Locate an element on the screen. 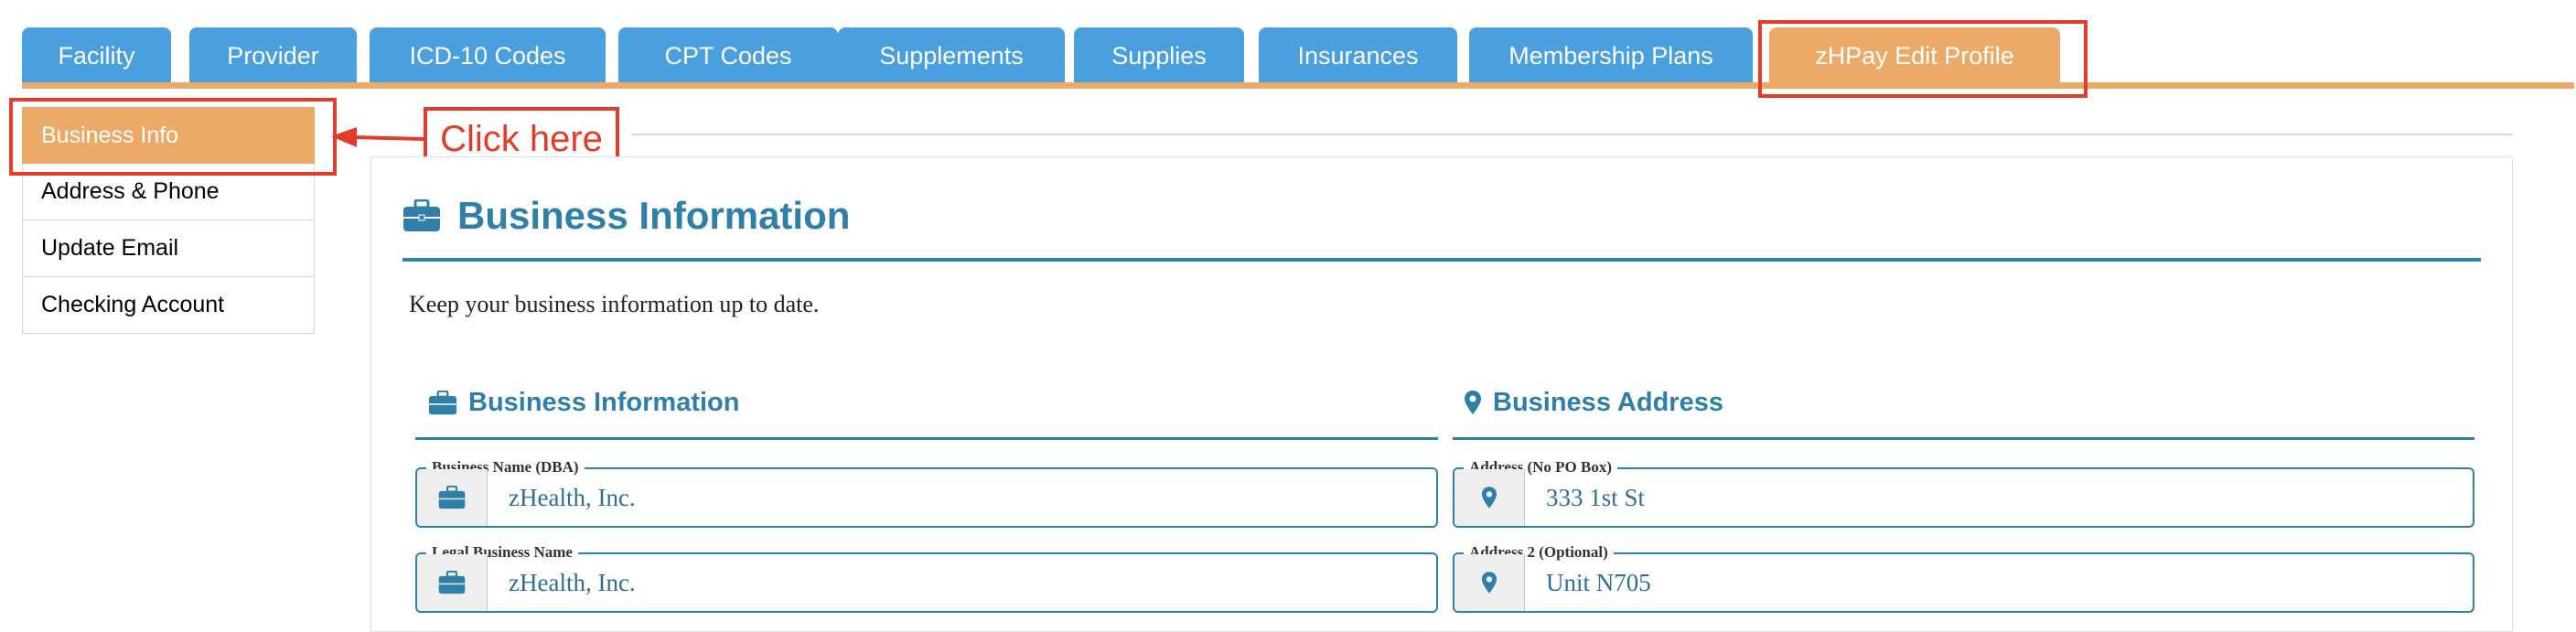 This screenshot has width=2576, height=632. address-2-field: Address 2 (Optional) Unit N705 is located at coordinates (1964, 578).